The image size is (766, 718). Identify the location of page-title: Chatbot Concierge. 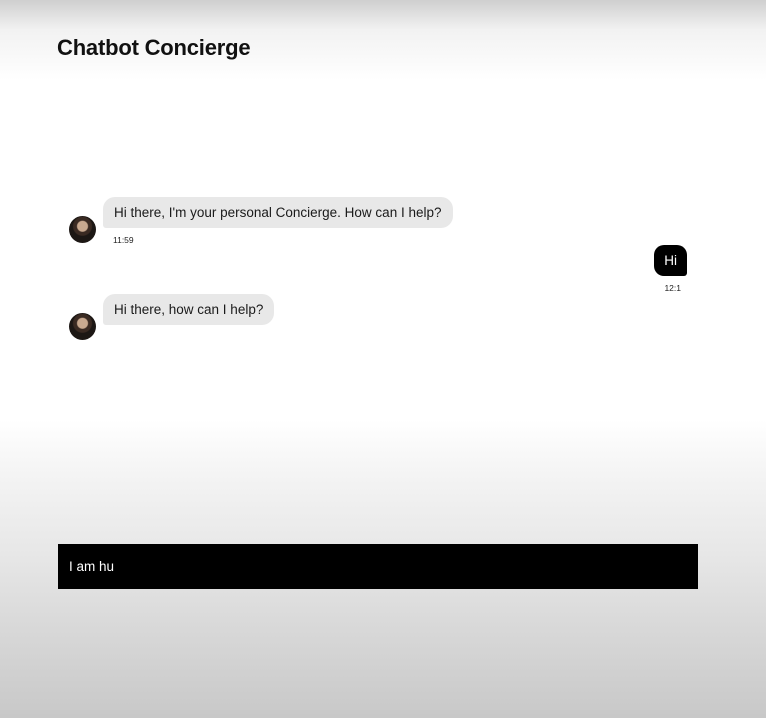
(154, 47).